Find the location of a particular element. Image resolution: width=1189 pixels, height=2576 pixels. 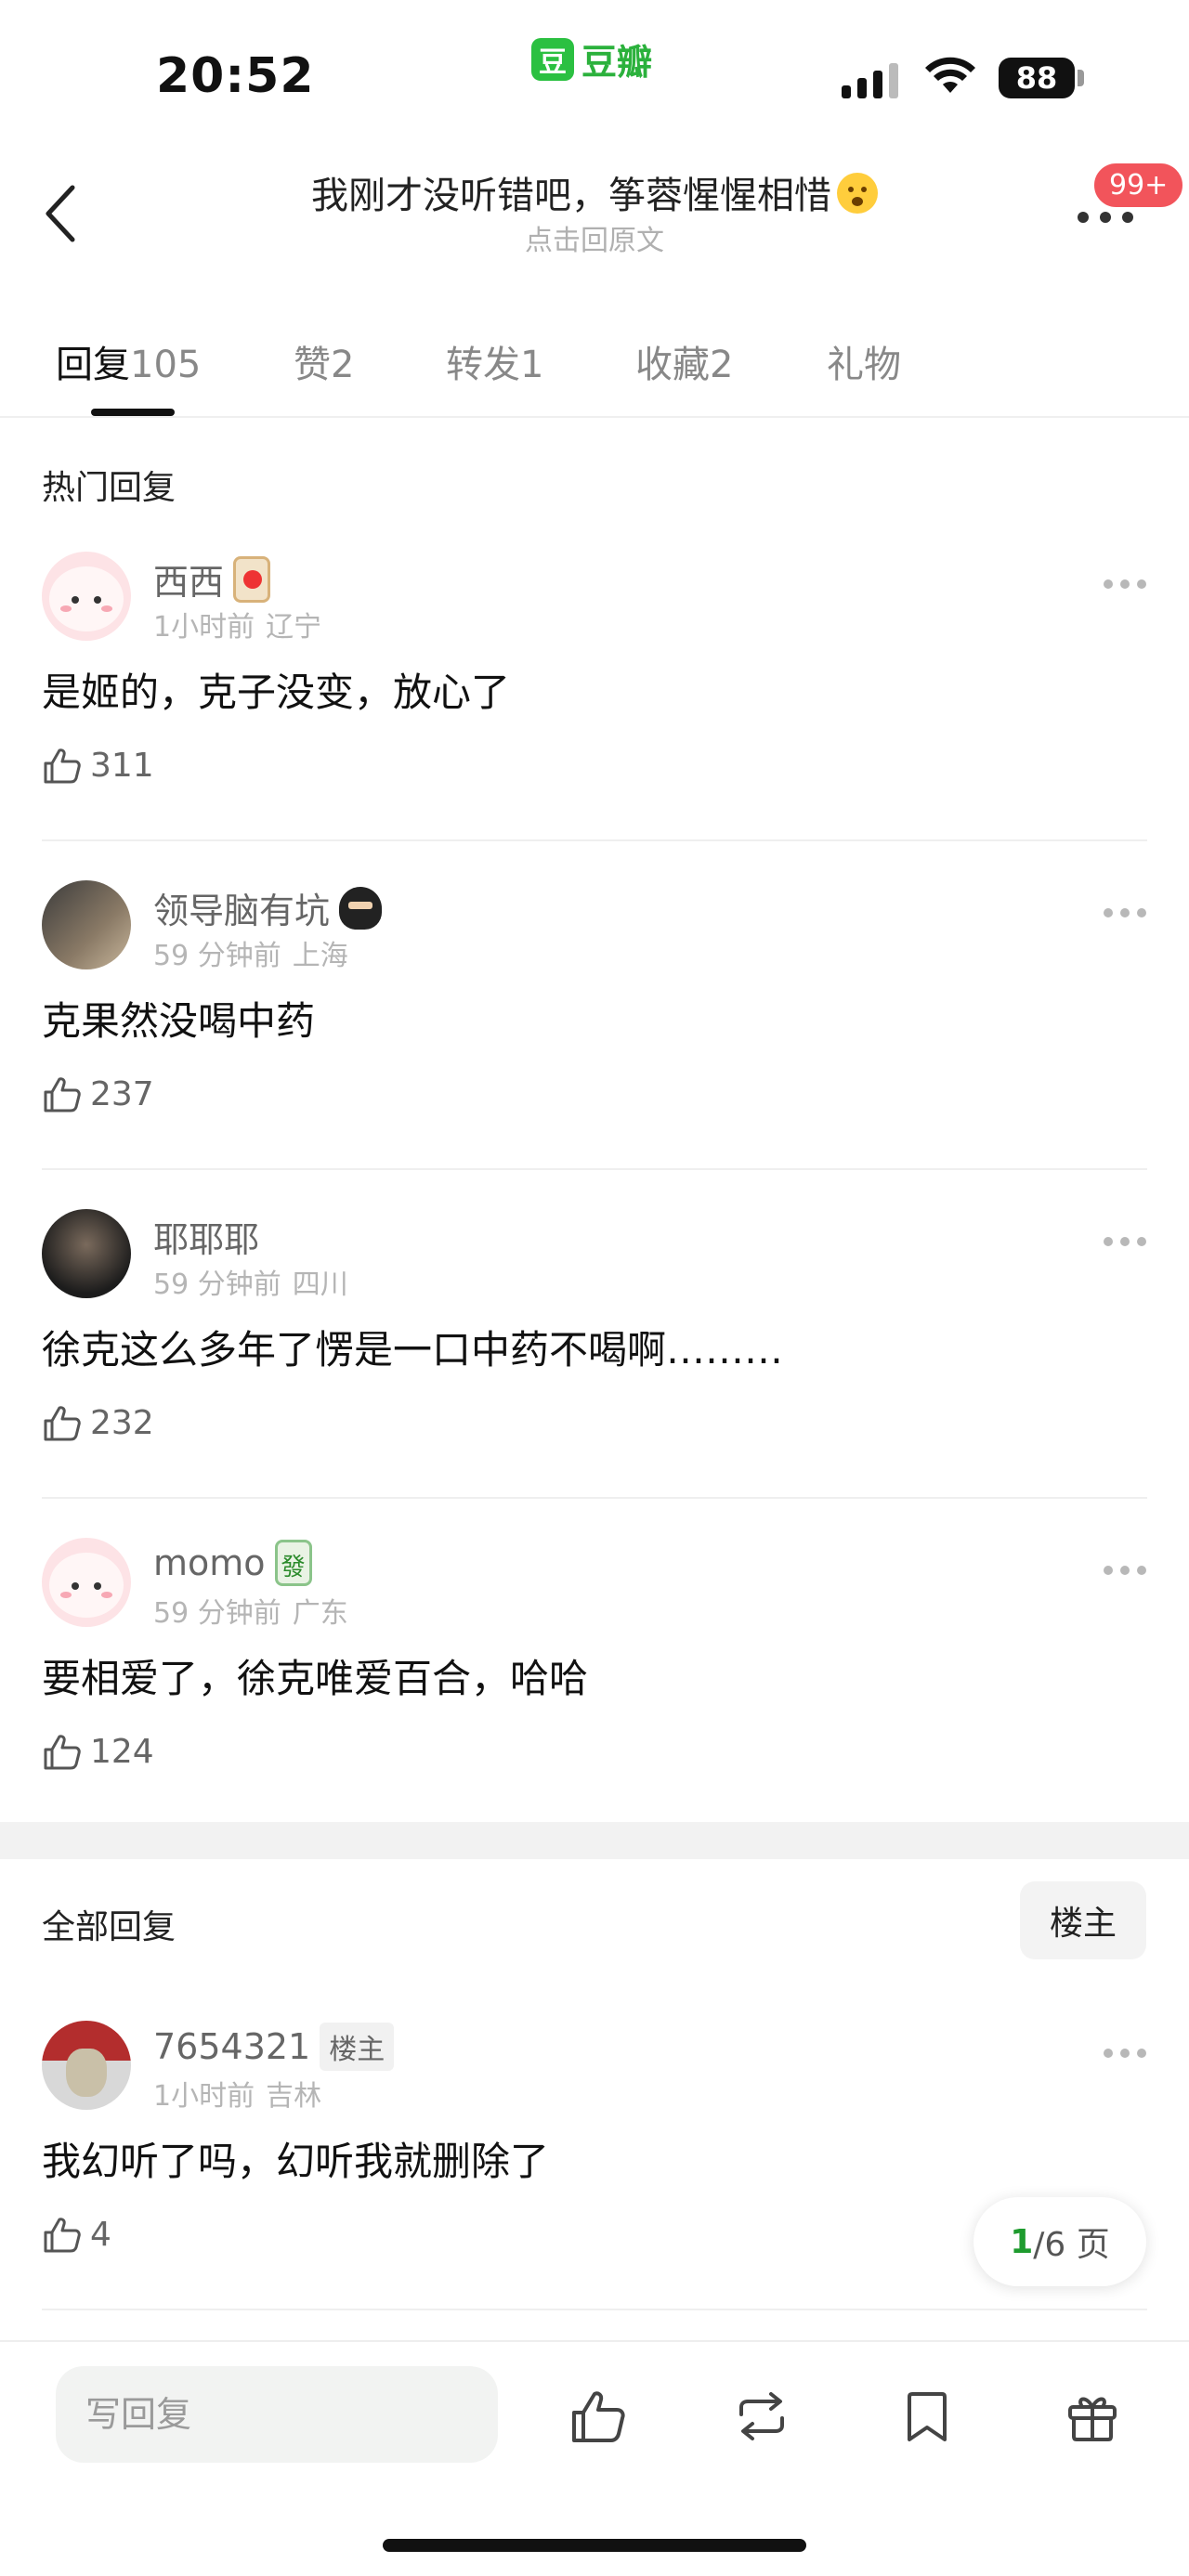

cellular-signal-icon is located at coordinates (870, 81).